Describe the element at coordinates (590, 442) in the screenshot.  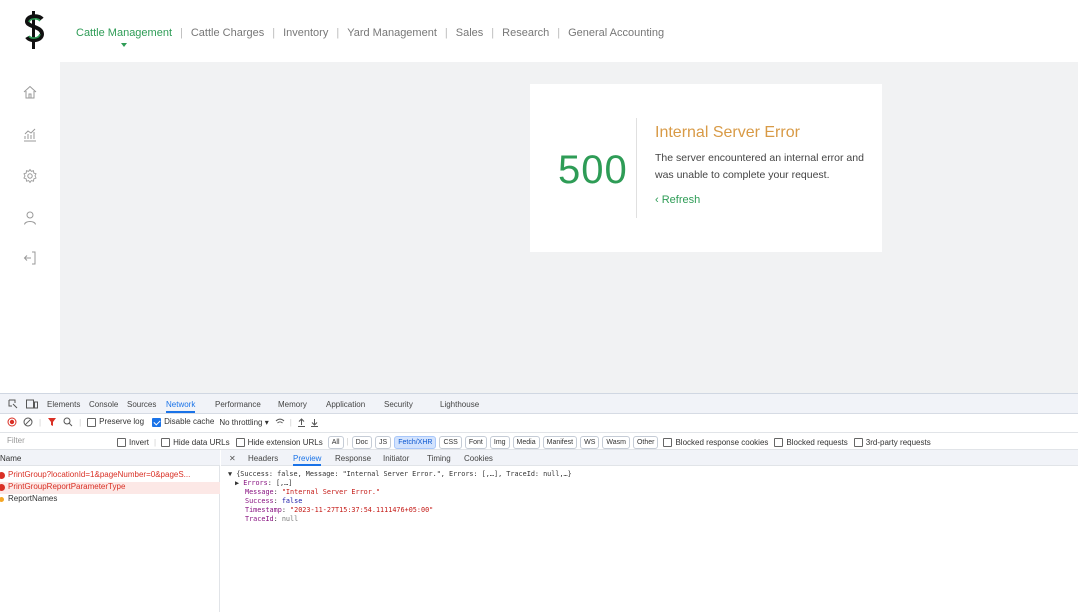
I see `chip-ws: WS` at that location.